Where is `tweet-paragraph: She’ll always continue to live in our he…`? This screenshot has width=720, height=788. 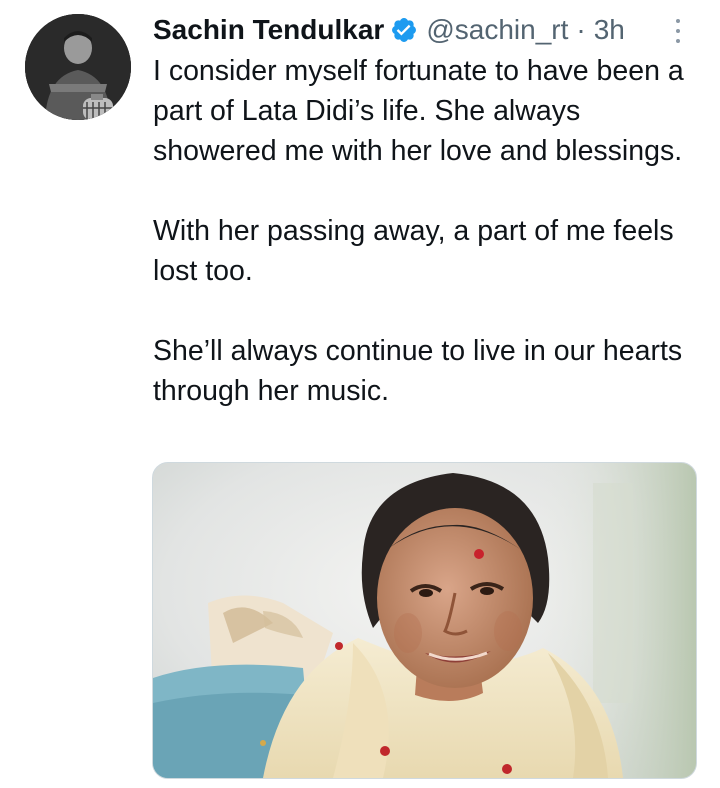
tweet-paragraph: She’ll always continue to live in our he… is located at coordinates (418, 371).